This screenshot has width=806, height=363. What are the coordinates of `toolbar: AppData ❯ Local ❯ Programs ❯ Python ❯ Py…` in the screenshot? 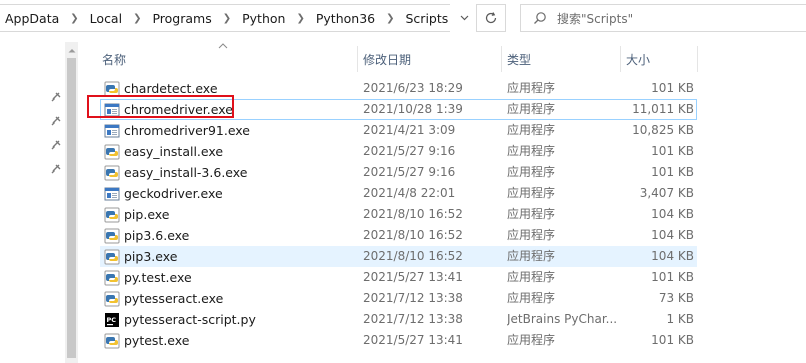 It's located at (403, 19).